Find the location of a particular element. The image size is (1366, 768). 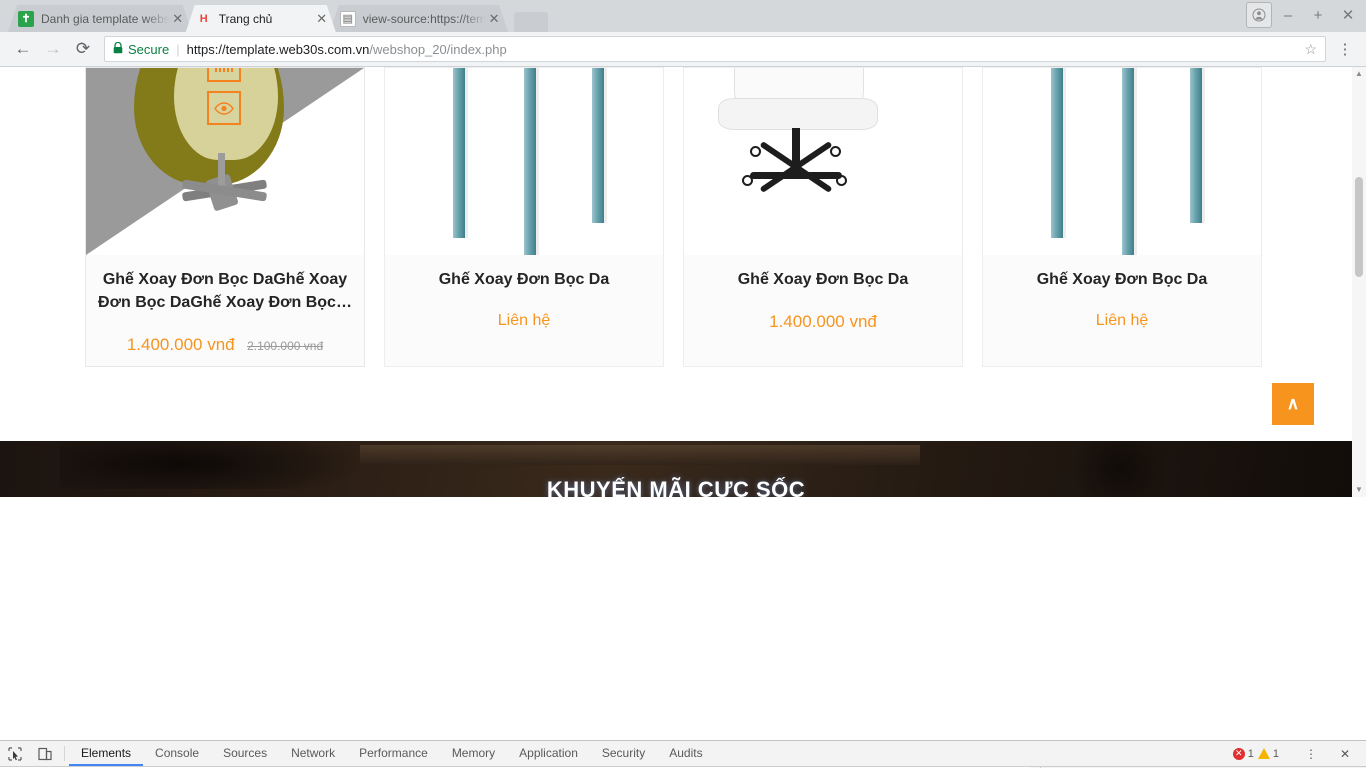

forward-icon: → is located at coordinates (53, 49).